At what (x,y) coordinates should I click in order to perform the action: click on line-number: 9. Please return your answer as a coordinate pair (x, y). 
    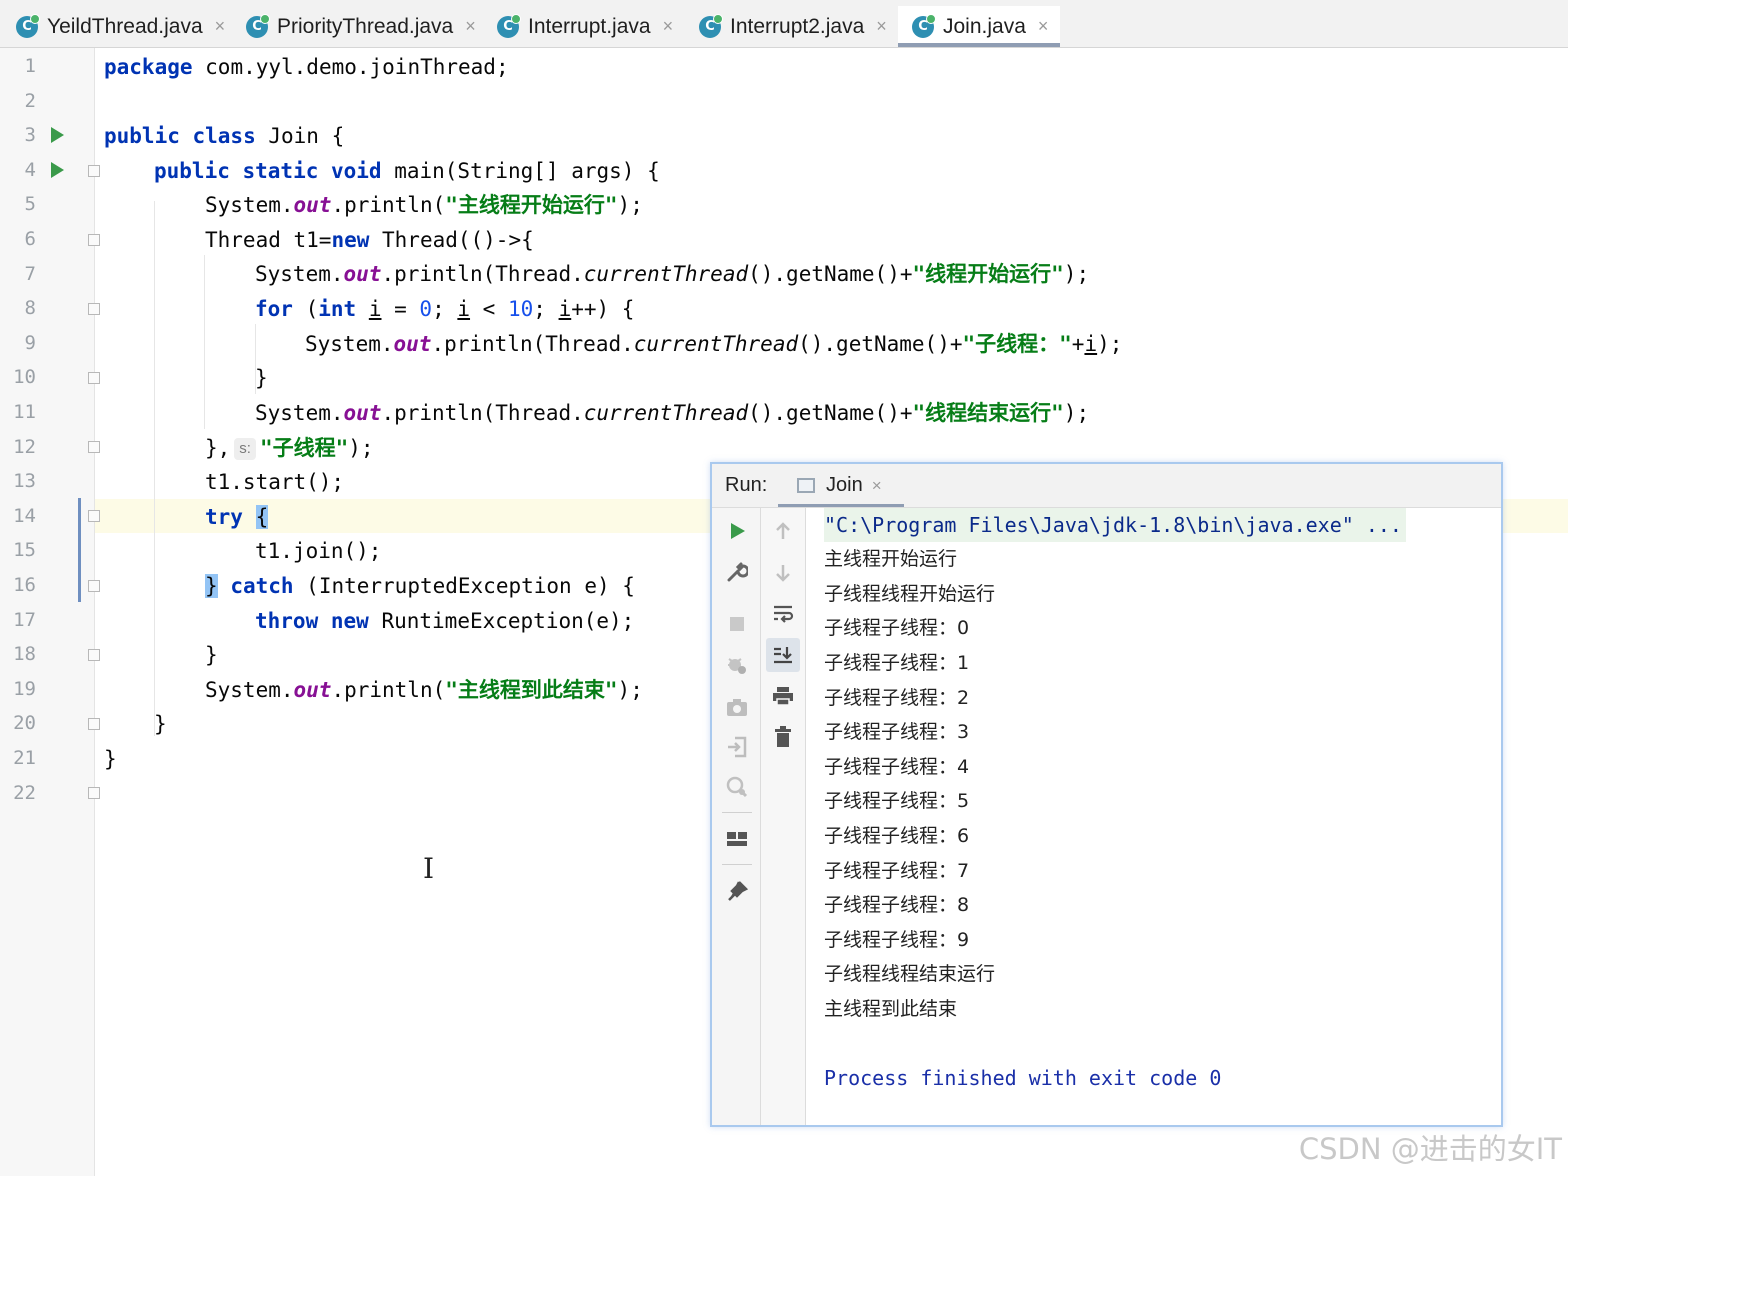
    Looking at the image, I should click on (30, 343).